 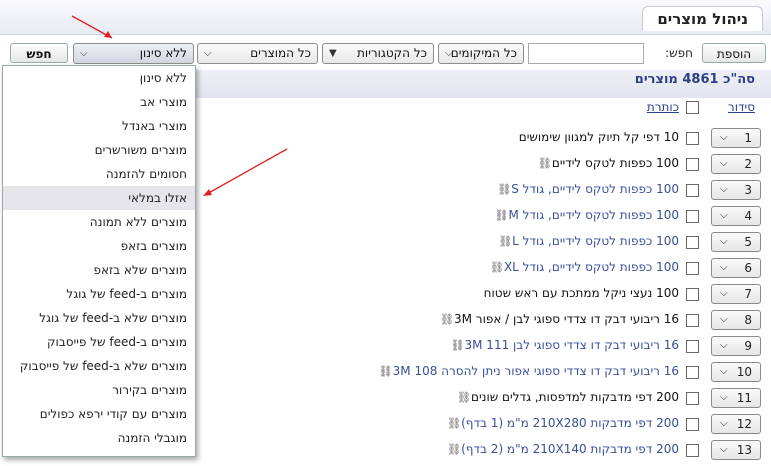 I want to click on sort-order-select: 3 ⌵, so click(x=736, y=190).